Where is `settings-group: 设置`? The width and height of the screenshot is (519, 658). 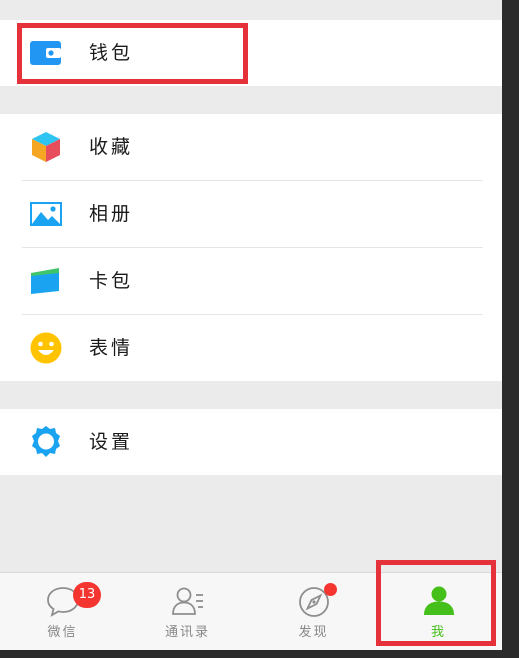 settings-group: 设置 is located at coordinates (251, 442).